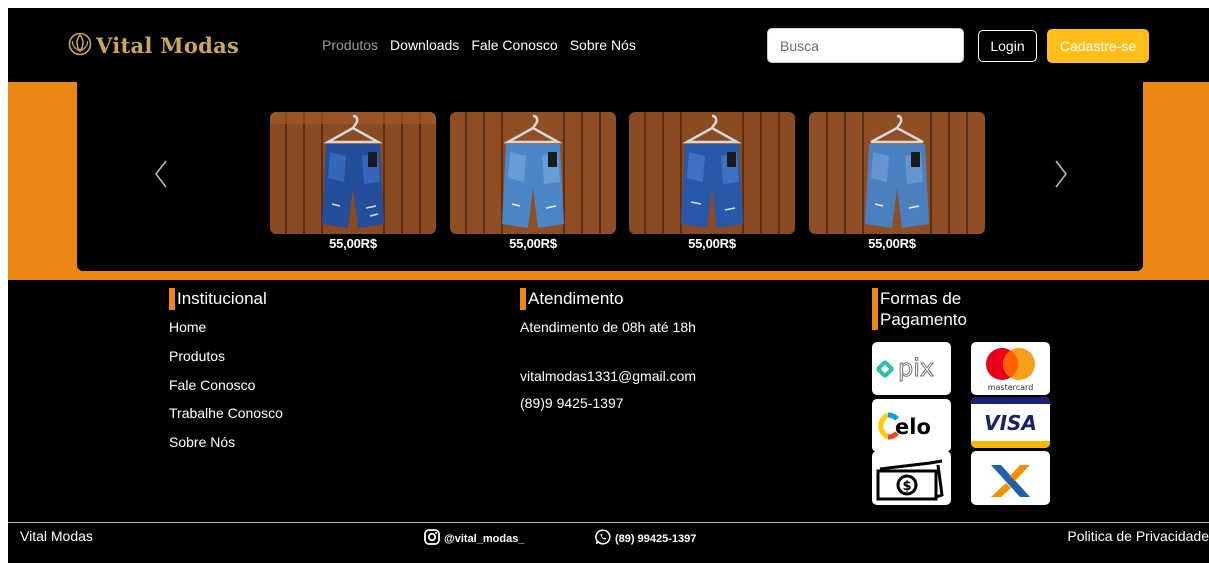  What do you see at coordinates (1010, 478) in the screenshot?
I see `caixa-logo` at bounding box center [1010, 478].